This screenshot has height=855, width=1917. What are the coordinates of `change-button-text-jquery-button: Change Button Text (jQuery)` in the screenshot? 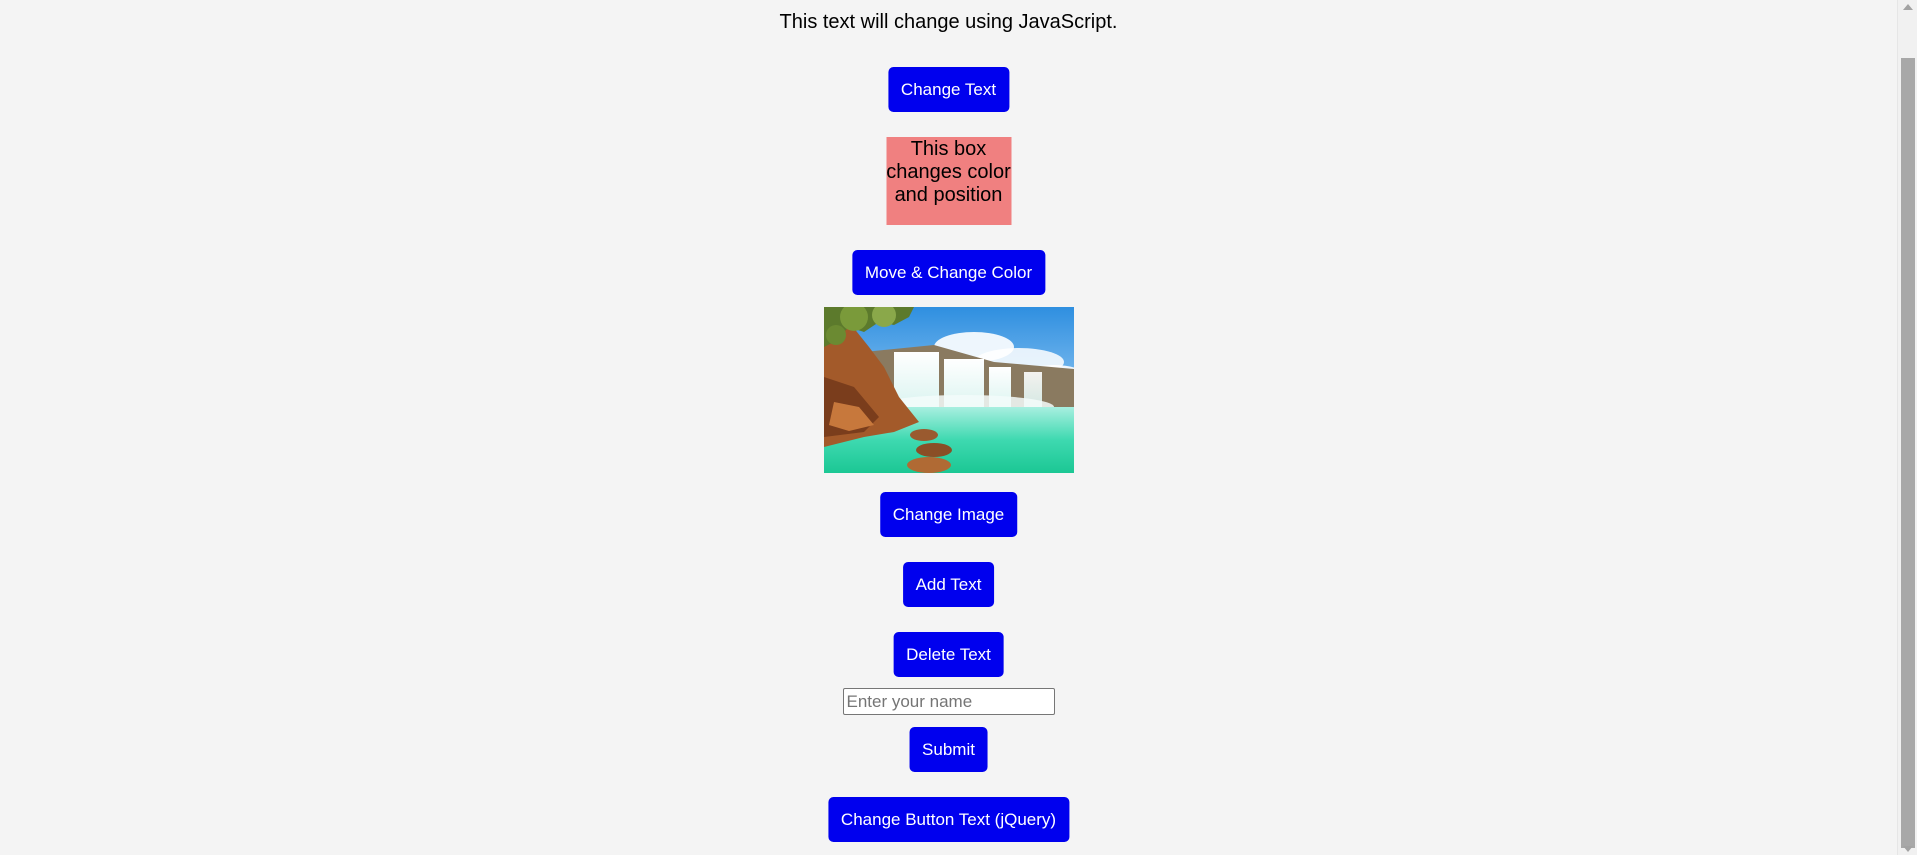 It's located at (948, 819).